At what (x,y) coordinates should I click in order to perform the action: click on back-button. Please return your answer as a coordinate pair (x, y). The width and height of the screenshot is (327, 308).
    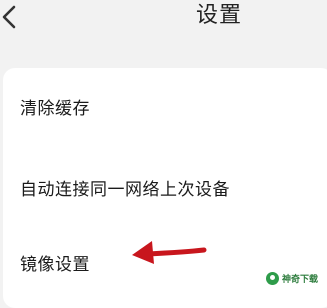
    Looking at the image, I should click on (11, 17).